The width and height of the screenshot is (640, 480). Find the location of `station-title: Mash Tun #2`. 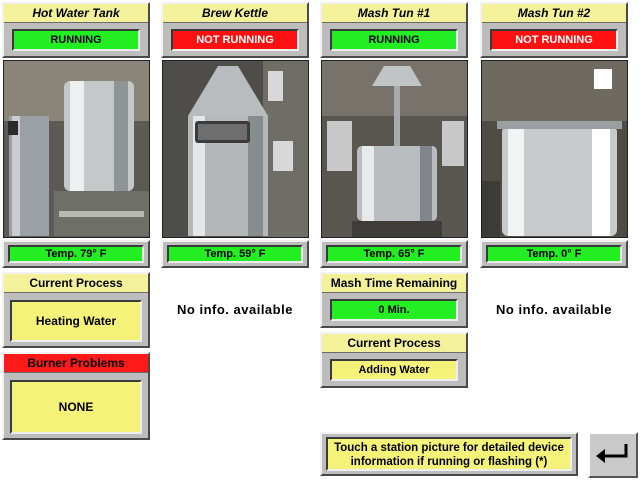

station-title: Mash Tun #2 is located at coordinates (554, 13).